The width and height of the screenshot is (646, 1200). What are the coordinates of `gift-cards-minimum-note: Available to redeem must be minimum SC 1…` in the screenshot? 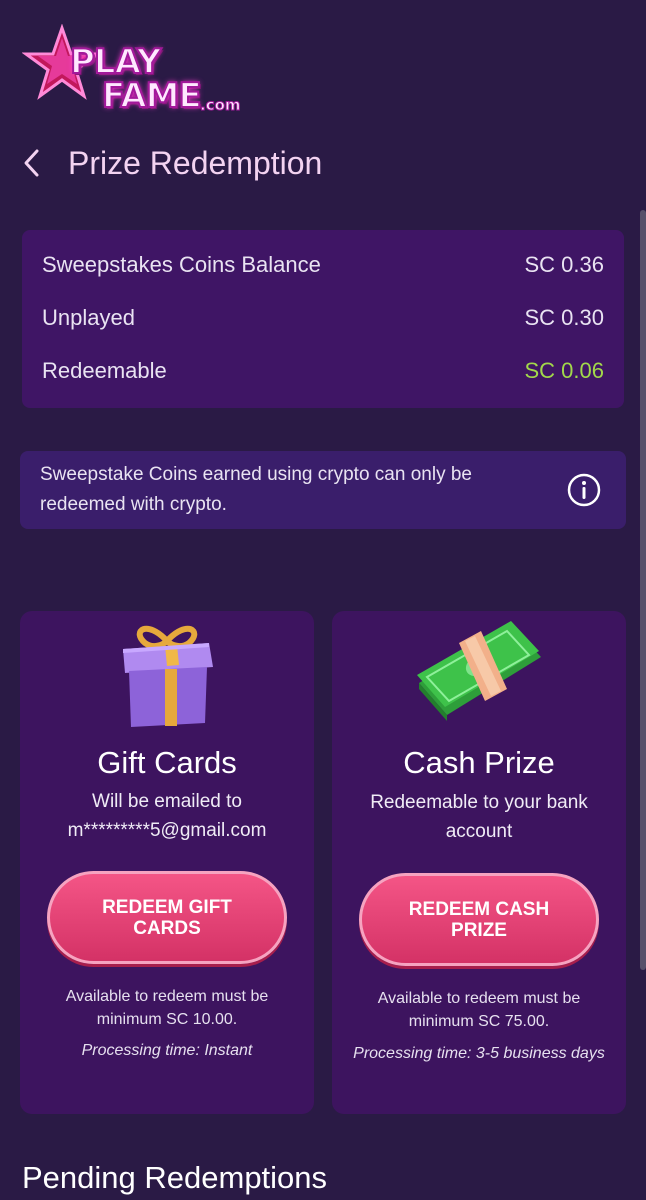 It's located at (167, 1008).